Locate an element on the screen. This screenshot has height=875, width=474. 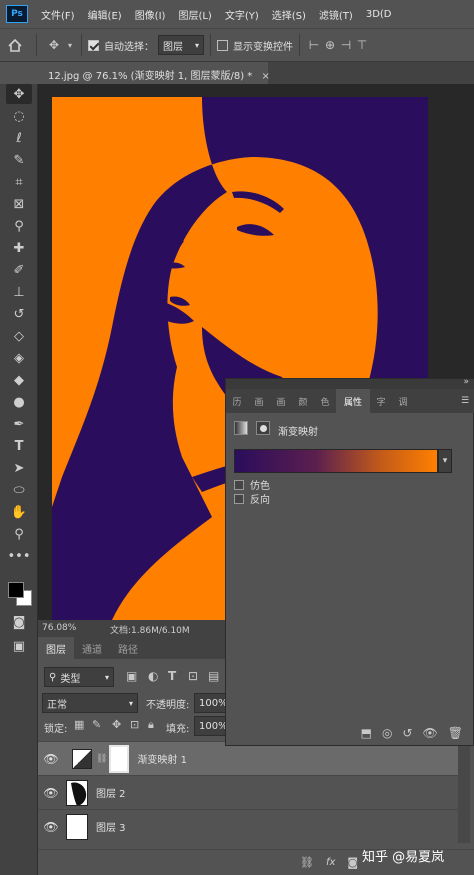
tab-history: 历 is located at coordinates (237, 401).